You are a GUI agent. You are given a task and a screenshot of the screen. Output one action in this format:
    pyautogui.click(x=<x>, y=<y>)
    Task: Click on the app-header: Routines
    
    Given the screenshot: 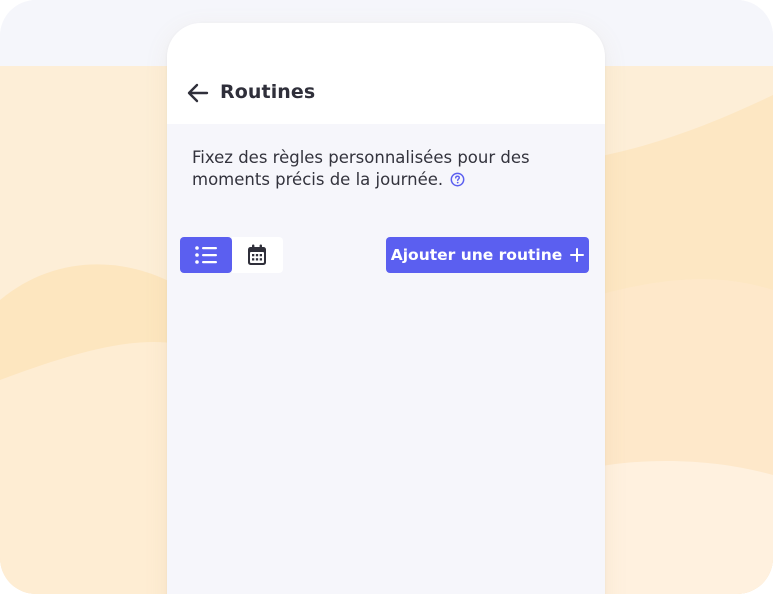 What is the action you would take?
    pyautogui.click(x=386, y=73)
    